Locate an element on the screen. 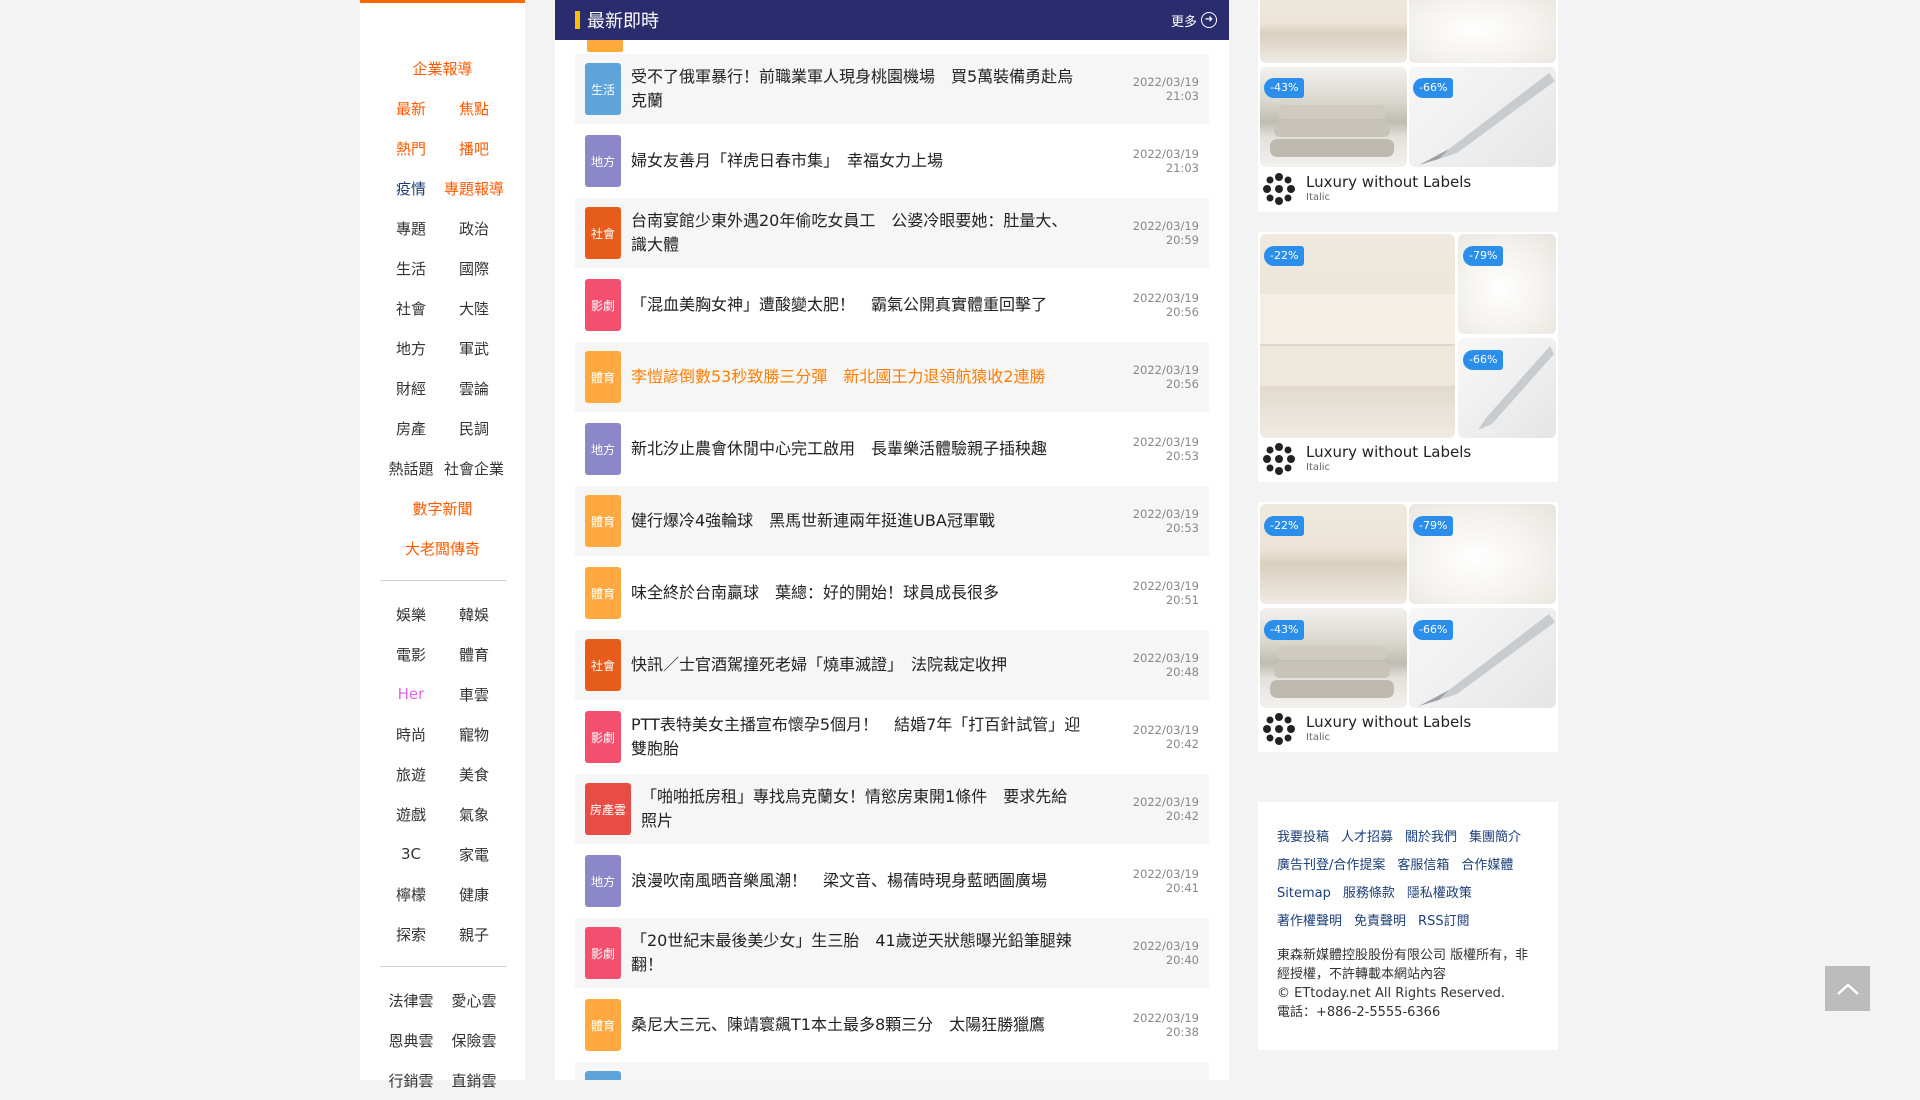 This screenshot has height=1100, width=1920. footer-link: 集團簡介 is located at coordinates (1495, 837).